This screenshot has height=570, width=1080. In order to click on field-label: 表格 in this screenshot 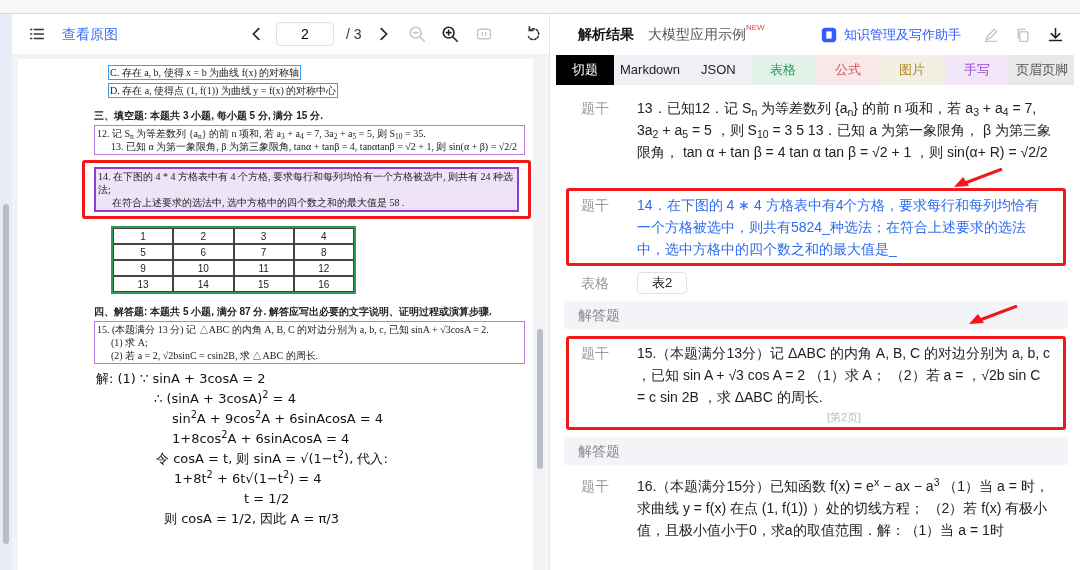, I will do `click(595, 283)`.